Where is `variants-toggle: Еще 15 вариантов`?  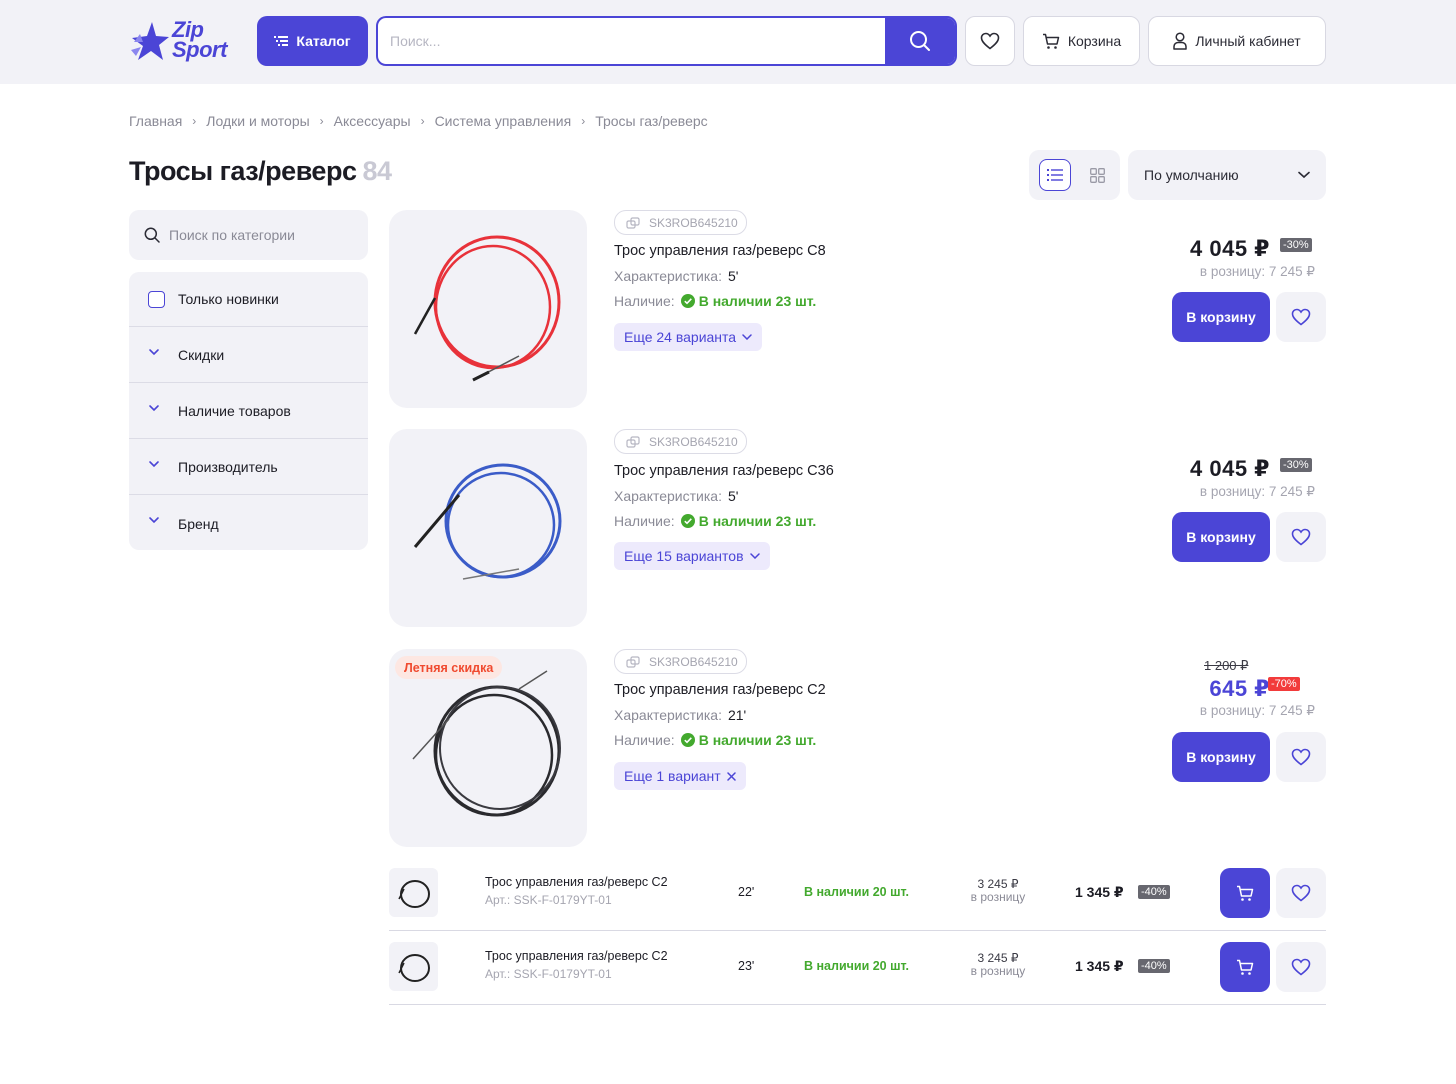 variants-toggle: Еще 15 вариантов is located at coordinates (692, 556).